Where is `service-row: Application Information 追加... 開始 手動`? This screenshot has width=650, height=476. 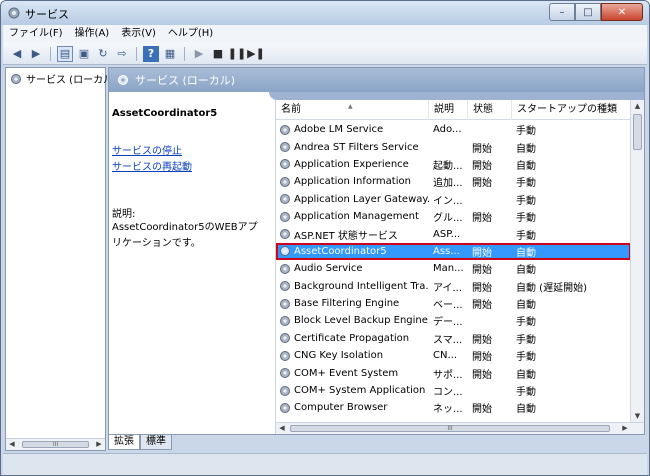
service-row: Application Information 追加... 開始 手動 is located at coordinates (453, 181).